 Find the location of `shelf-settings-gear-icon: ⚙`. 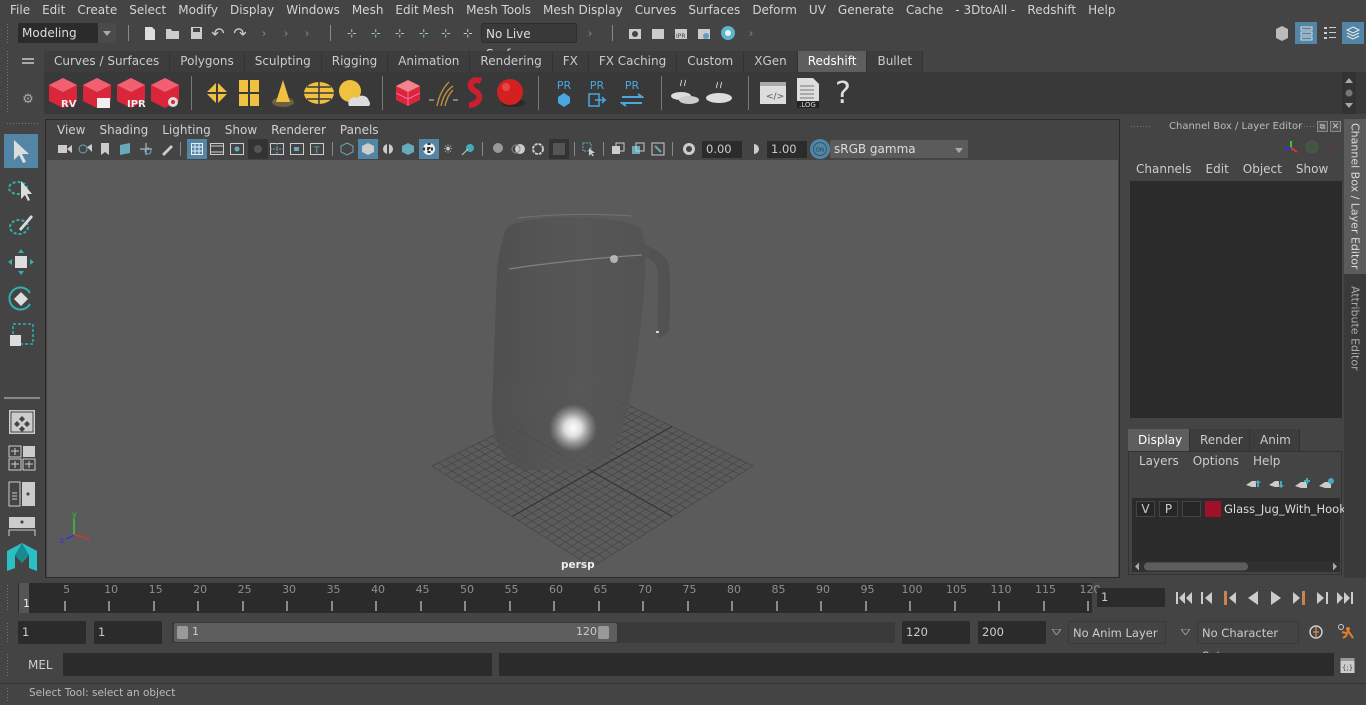

shelf-settings-gear-icon: ⚙ is located at coordinates (28, 99).